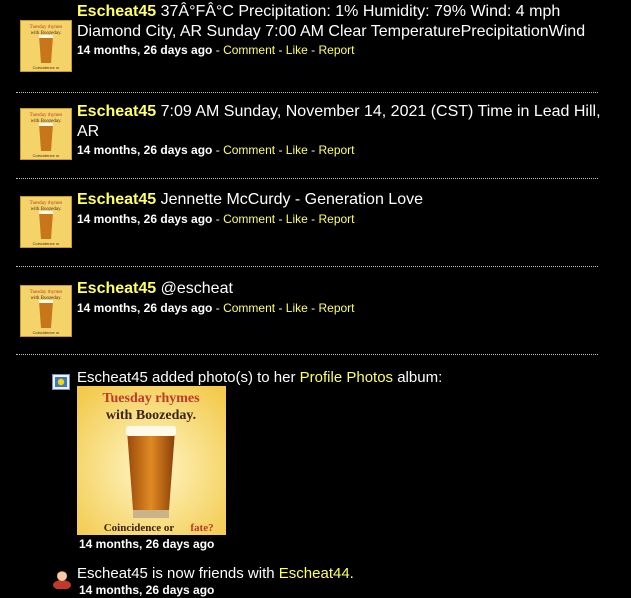 The width and height of the screenshot is (631, 598). Describe the element at coordinates (291, 199) in the screenshot. I see `post-content: Jennette McCurdy - Generation Love` at that location.